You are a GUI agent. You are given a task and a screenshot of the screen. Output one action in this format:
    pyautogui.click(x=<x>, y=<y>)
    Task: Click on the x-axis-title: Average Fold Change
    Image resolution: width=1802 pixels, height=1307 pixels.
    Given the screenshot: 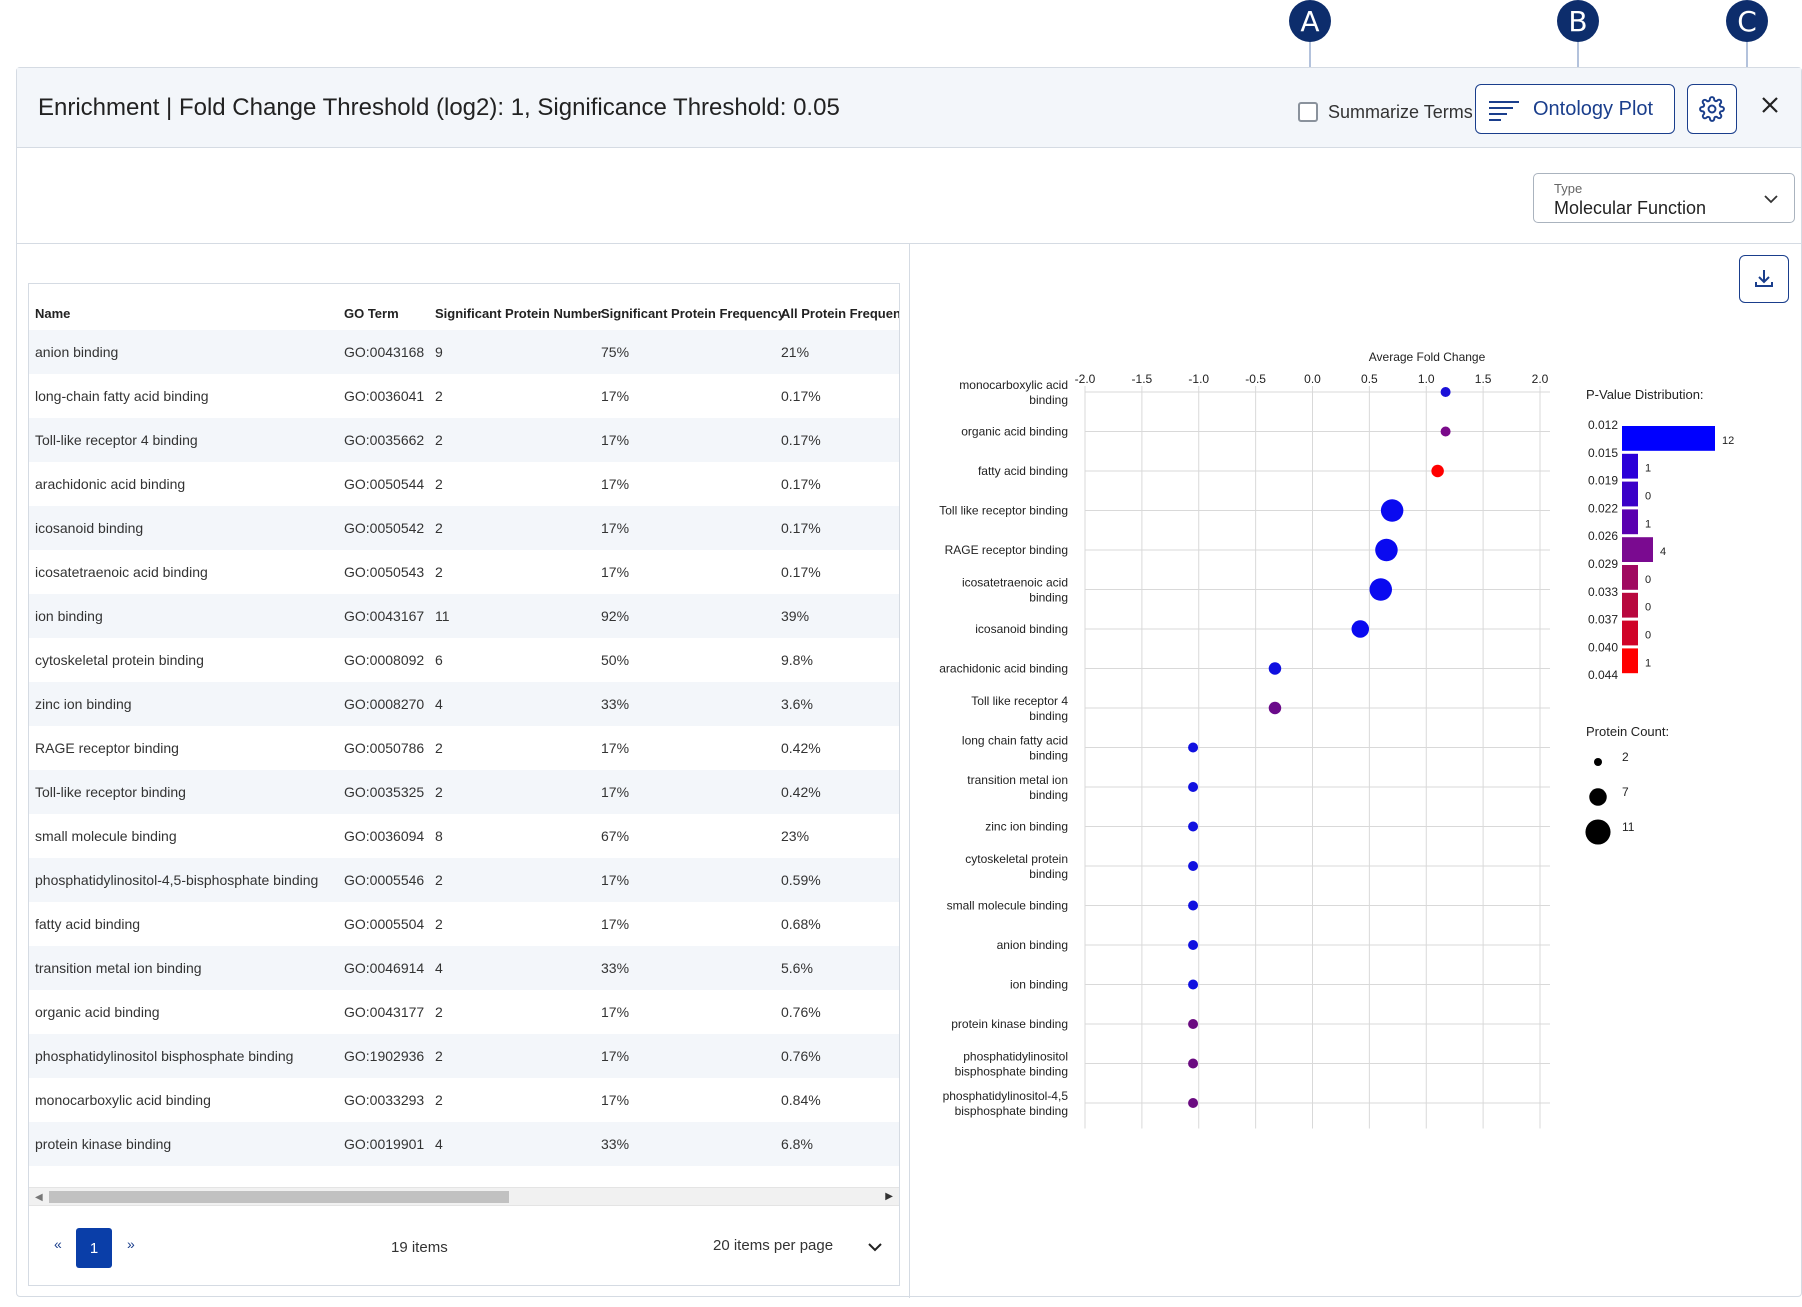 What is the action you would take?
    pyautogui.click(x=1427, y=357)
    